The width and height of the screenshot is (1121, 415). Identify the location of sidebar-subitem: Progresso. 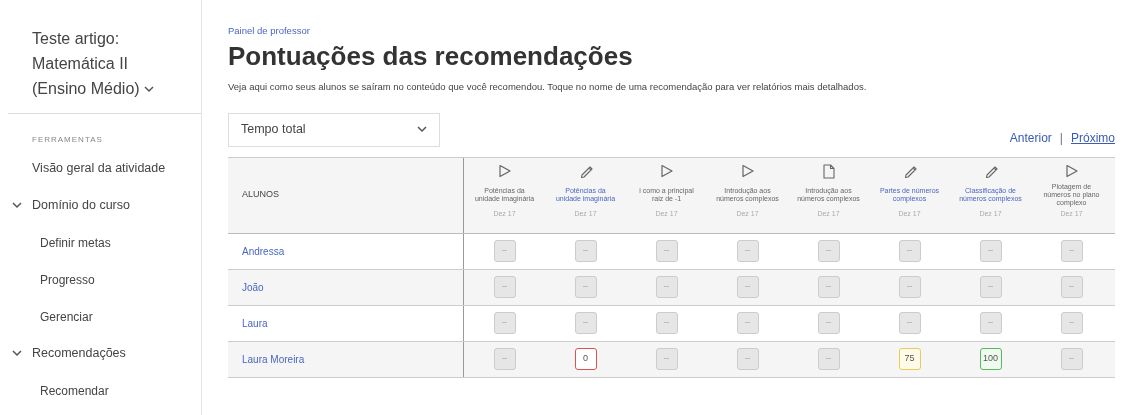
(100, 279).